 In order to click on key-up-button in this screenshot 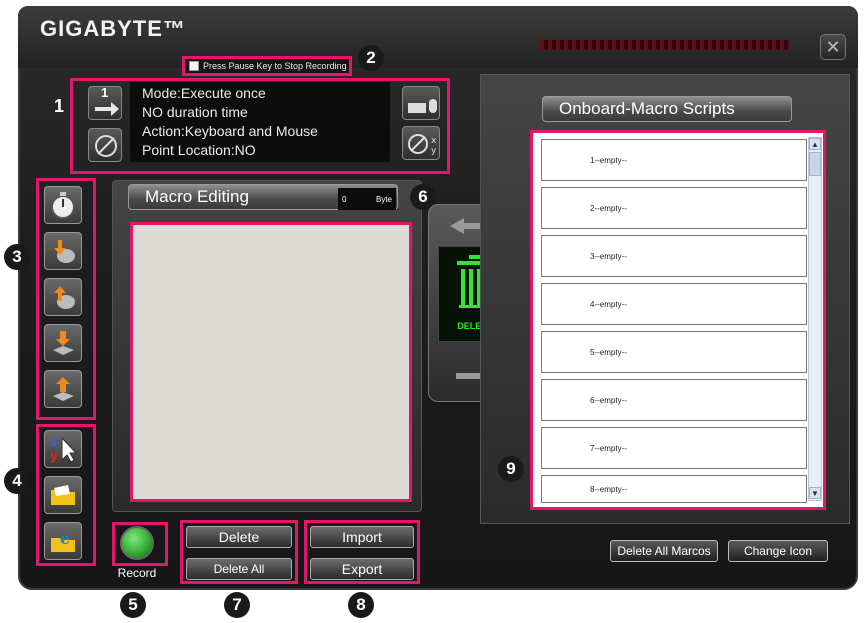, I will do `click(63, 389)`.